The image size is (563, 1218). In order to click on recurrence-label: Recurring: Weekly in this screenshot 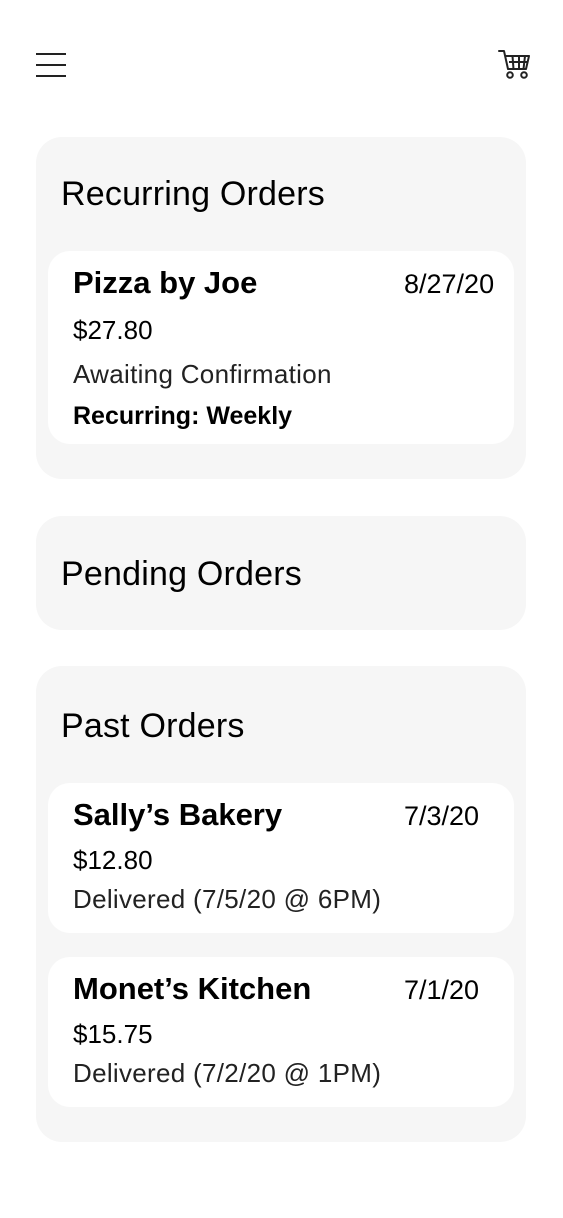, I will do `click(183, 416)`.